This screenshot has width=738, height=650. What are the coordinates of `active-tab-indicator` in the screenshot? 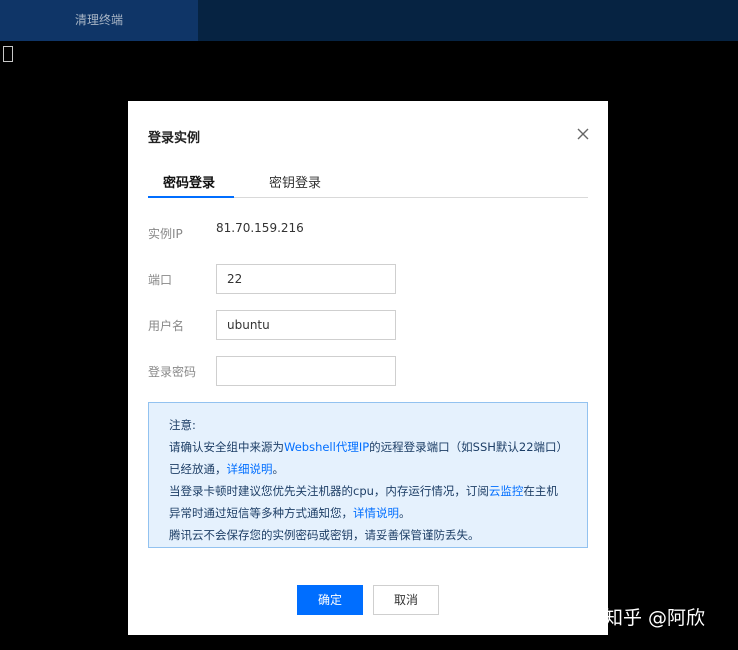 It's located at (191, 197).